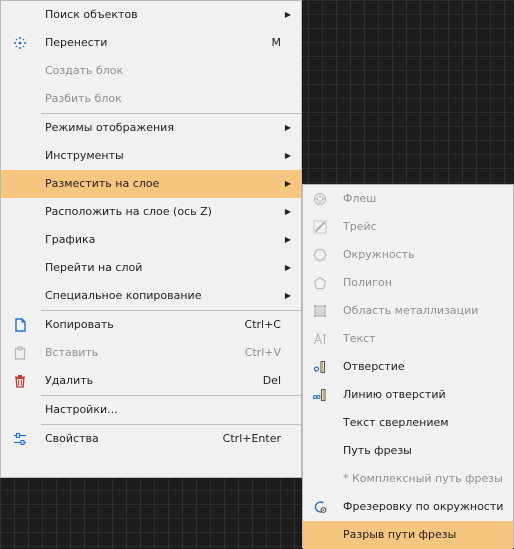 This screenshot has width=514, height=549. I want to click on menu-item-label: Перенести, so click(76, 42).